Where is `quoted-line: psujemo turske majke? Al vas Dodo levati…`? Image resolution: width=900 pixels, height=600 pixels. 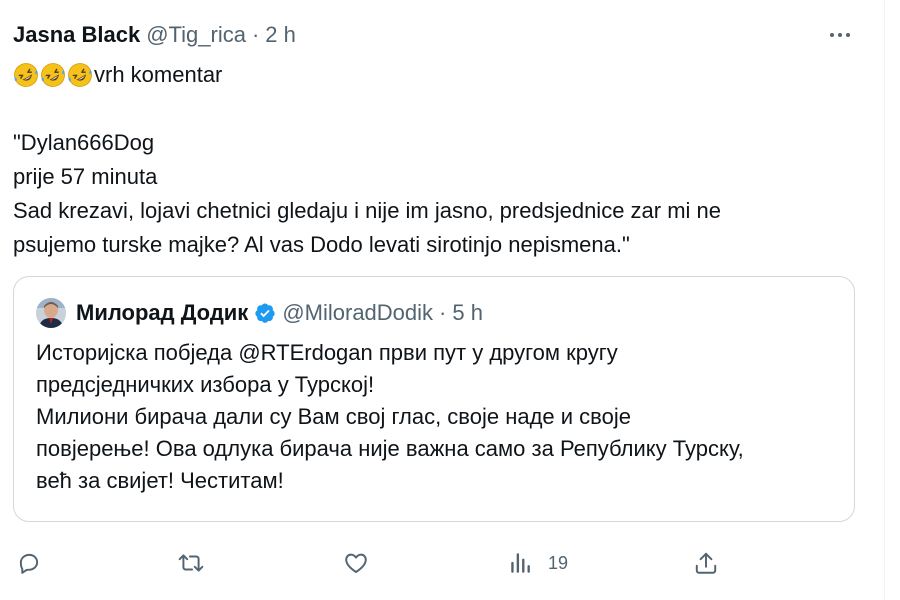 quoted-line: psujemo turske majke? Al vas Dodo levati… is located at coordinates (321, 244).